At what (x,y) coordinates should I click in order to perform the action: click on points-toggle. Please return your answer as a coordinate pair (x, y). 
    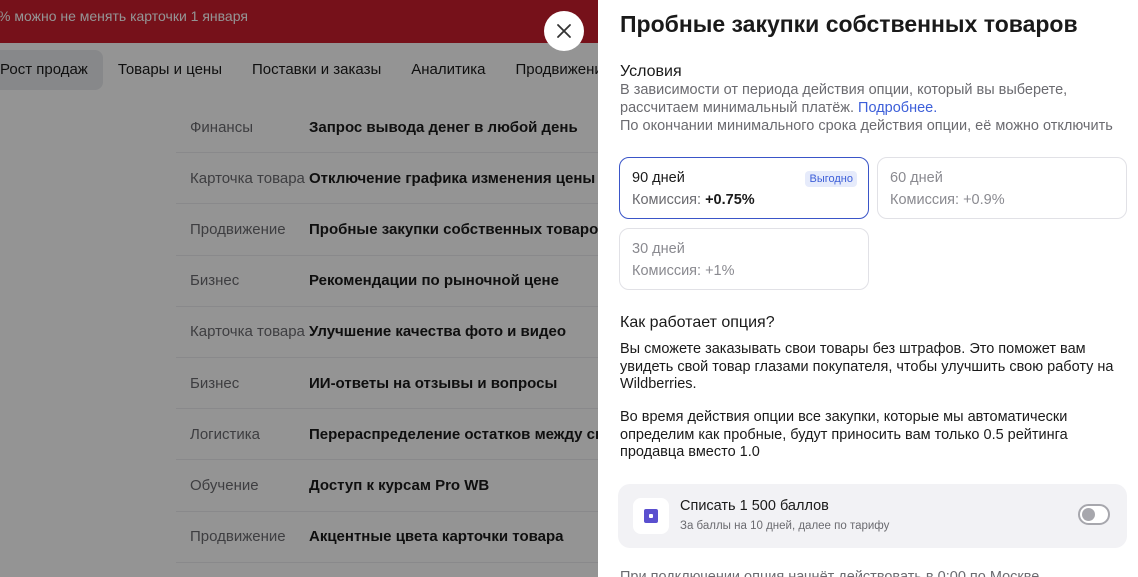
    Looking at the image, I should click on (1094, 514).